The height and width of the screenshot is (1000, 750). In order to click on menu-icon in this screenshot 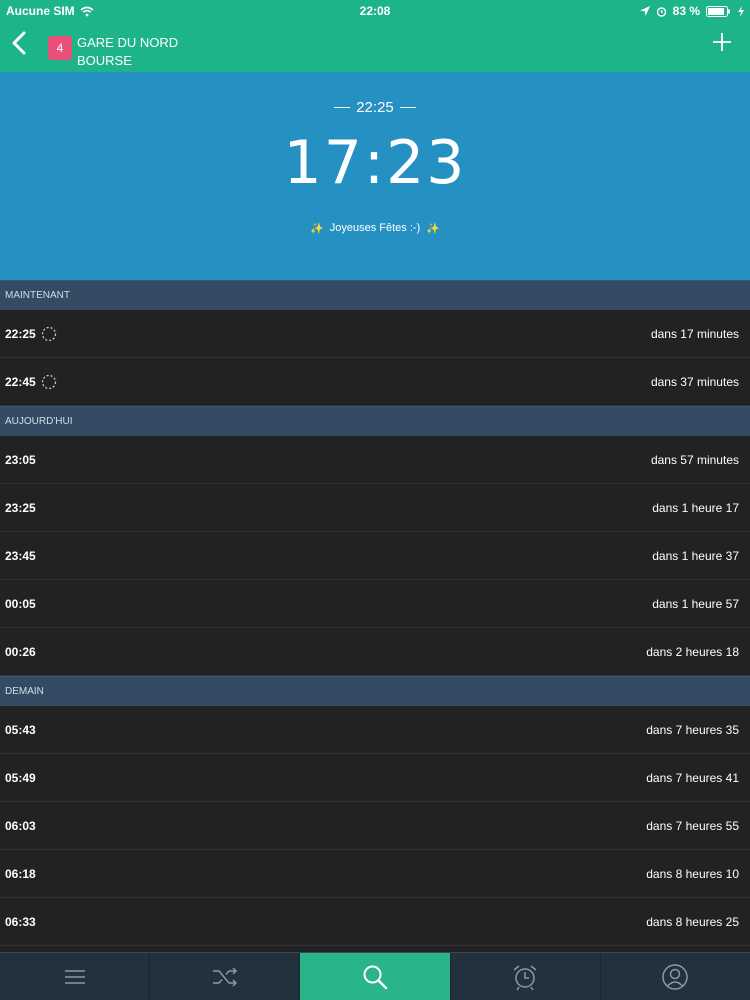, I will do `click(74, 976)`.